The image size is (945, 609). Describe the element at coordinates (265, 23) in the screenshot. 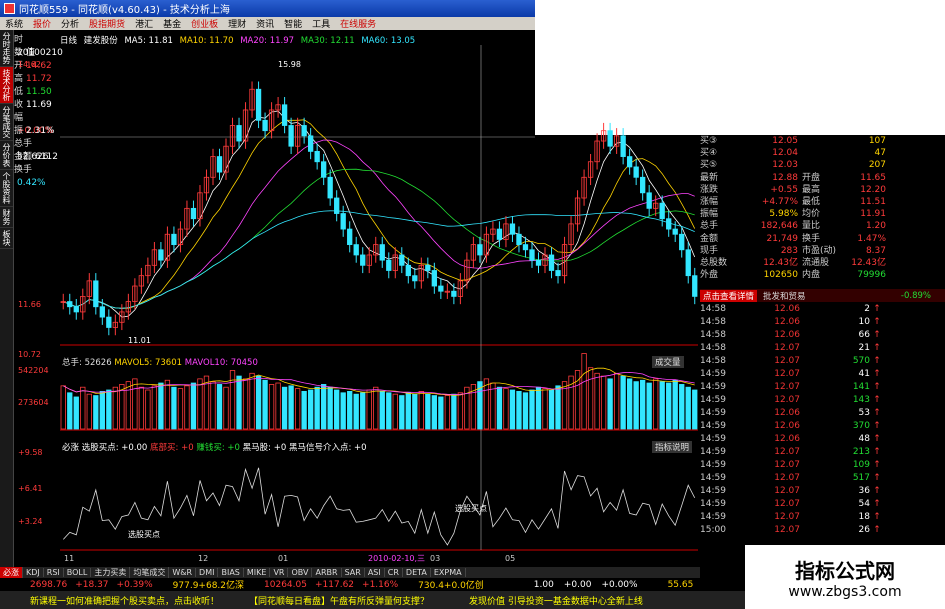

I see `menu-item: 资讯` at that location.